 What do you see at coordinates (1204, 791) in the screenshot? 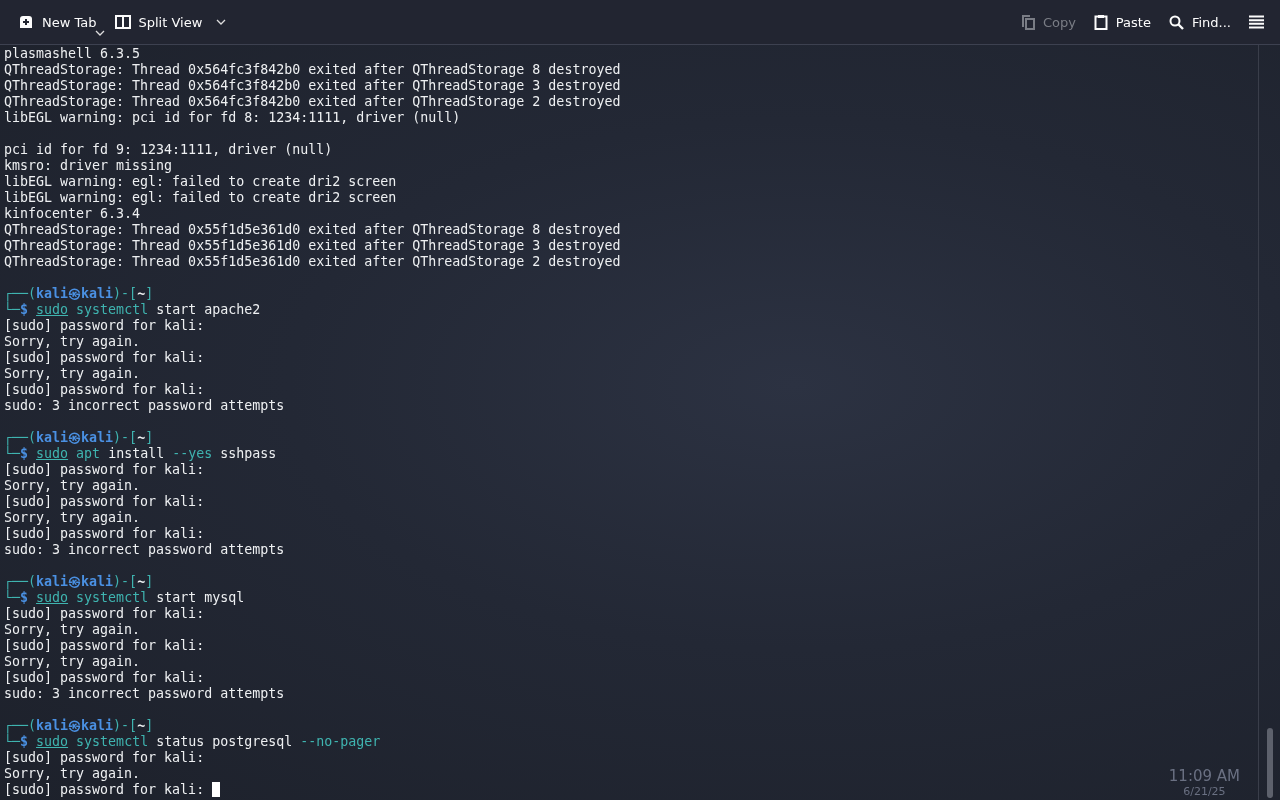
I see `clock-date: 6/21/25` at bounding box center [1204, 791].